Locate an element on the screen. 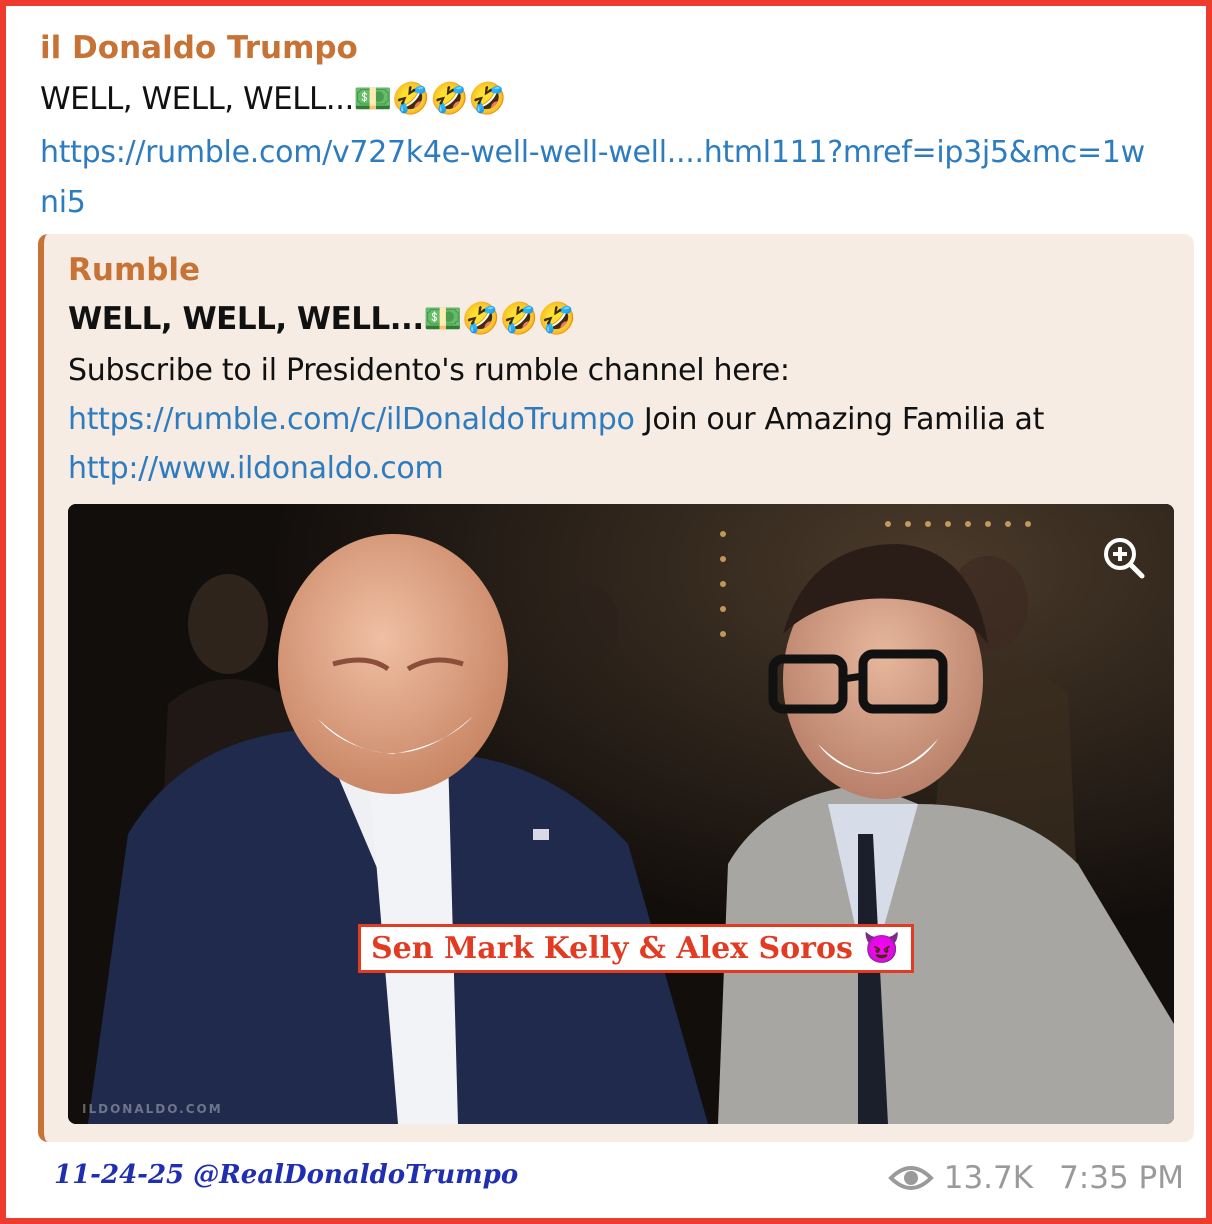 This screenshot has height=1224, width=1212. preview-site-name: Rumble is located at coordinates (134, 270).